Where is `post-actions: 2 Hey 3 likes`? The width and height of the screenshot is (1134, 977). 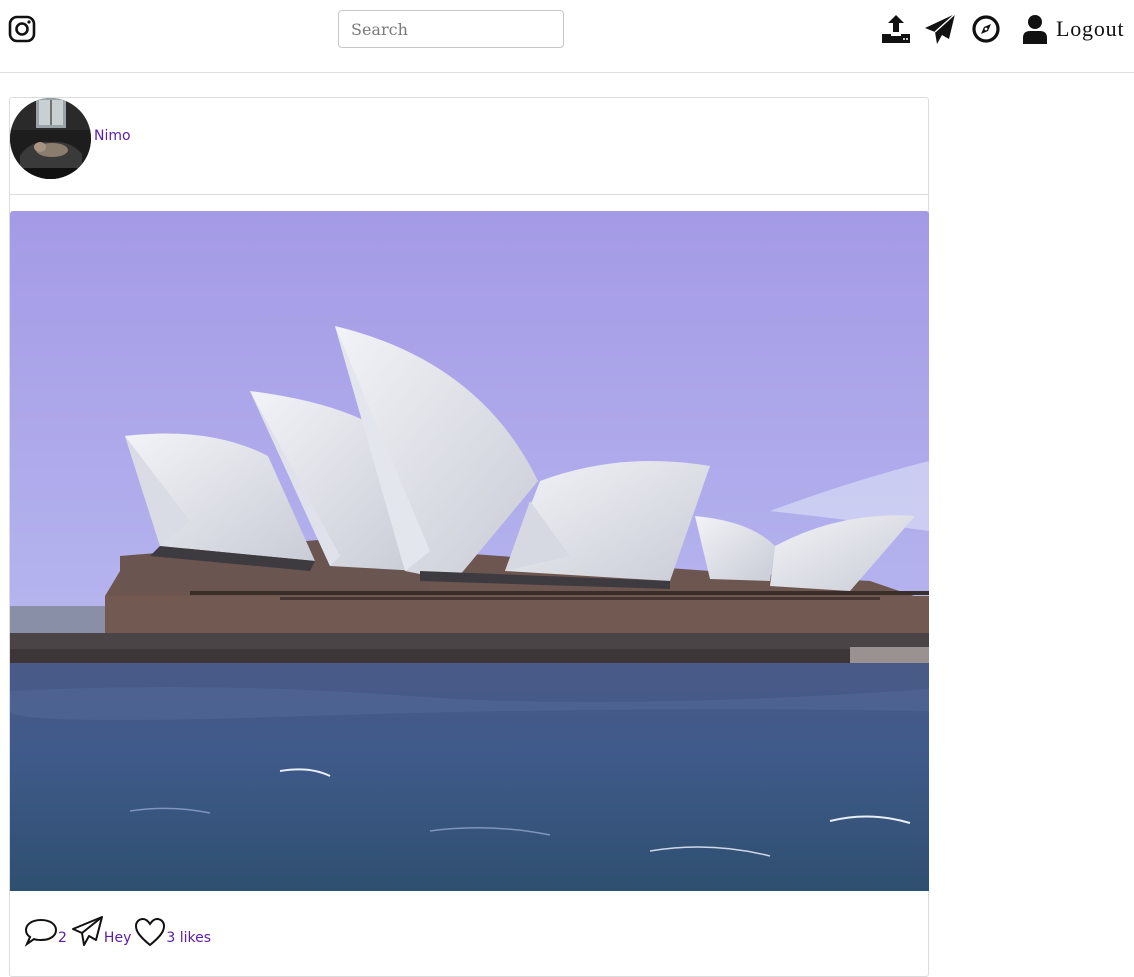
post-actions: 2 Hey 3 likes is located at coordinates (117, 930).